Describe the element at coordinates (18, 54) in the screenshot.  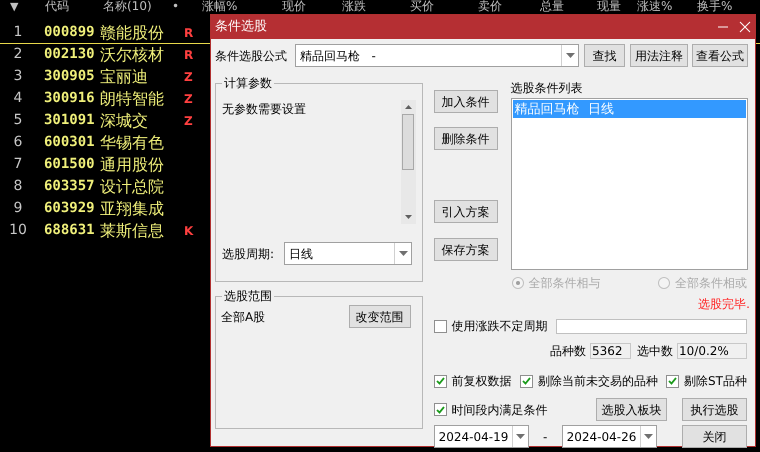
I see `row-number: 2` at that location.